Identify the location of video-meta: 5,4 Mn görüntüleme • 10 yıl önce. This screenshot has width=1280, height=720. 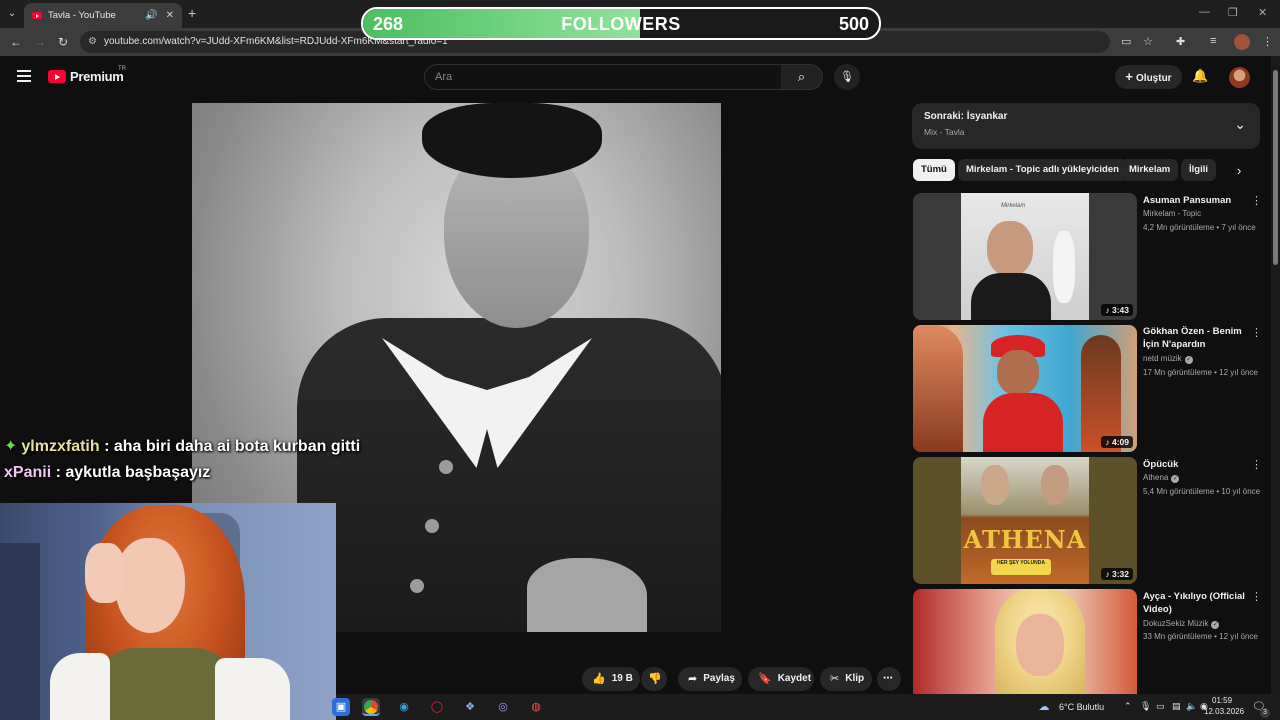
(1202, 491).